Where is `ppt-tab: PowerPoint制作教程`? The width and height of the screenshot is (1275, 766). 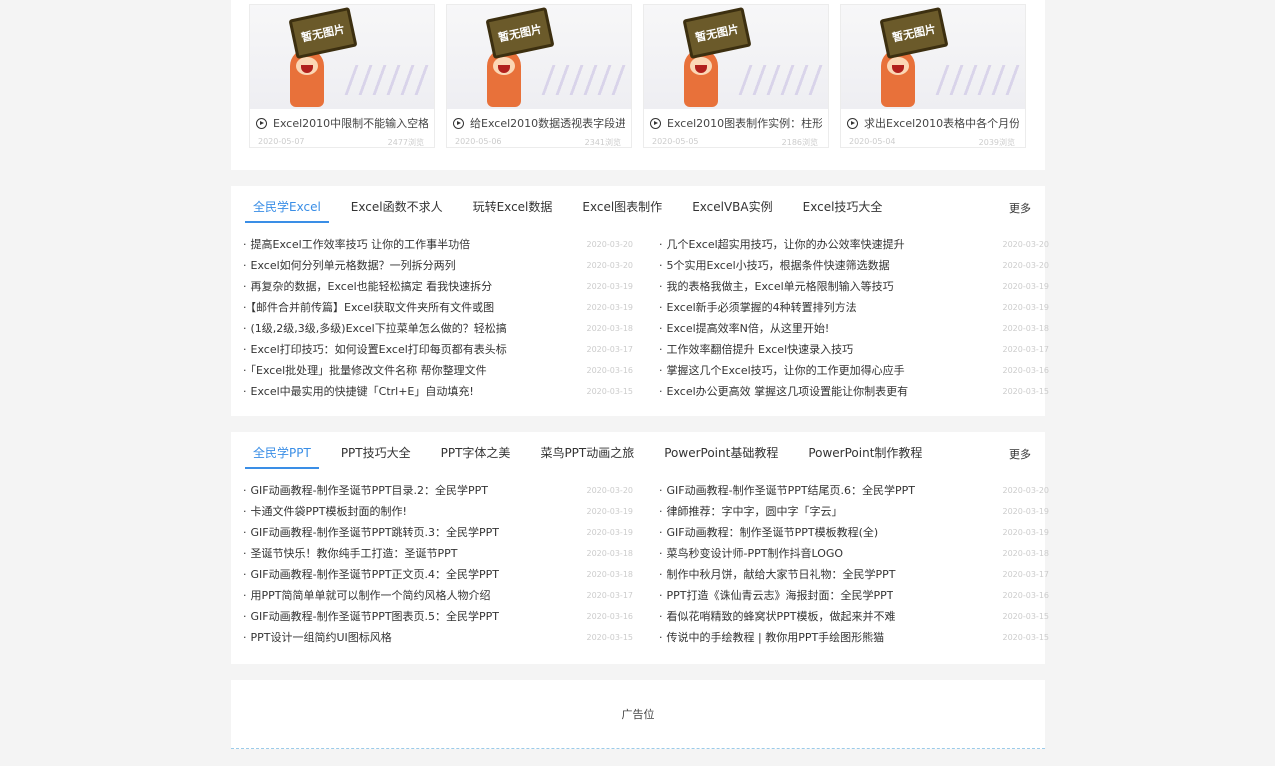 ppt-tab: PowerPoint制作教程 is located at coordinates (865, 455).